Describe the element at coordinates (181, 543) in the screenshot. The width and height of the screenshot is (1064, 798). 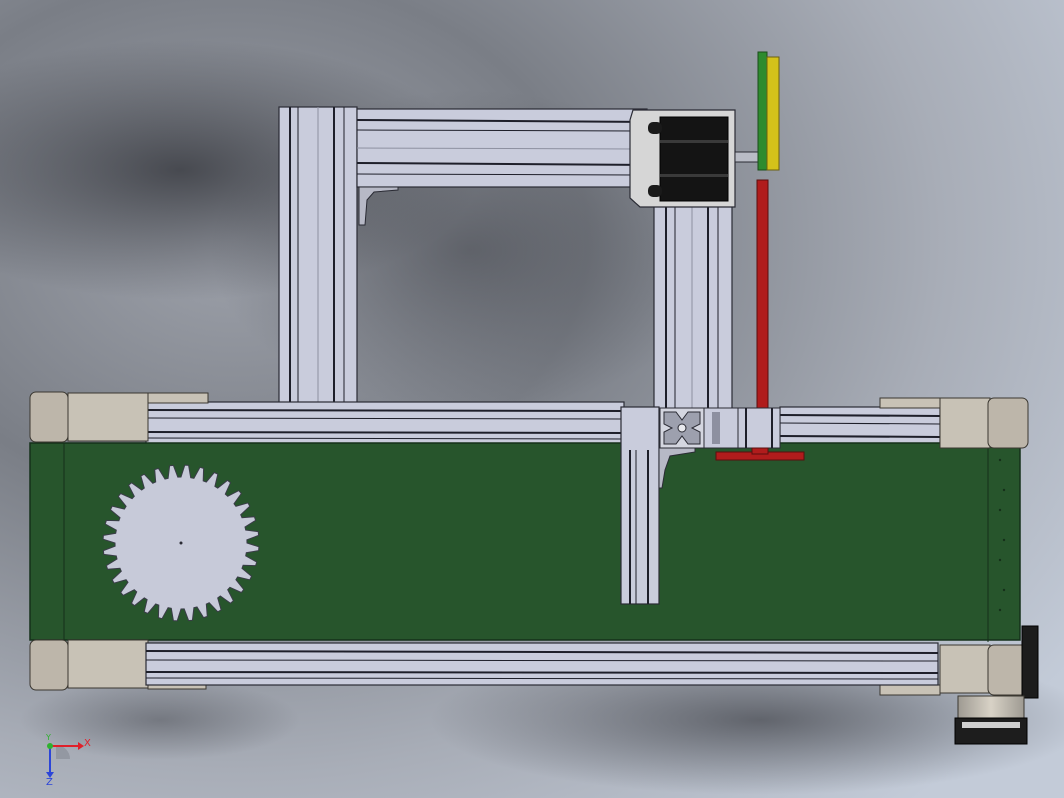
I see `gear-center` at that location.